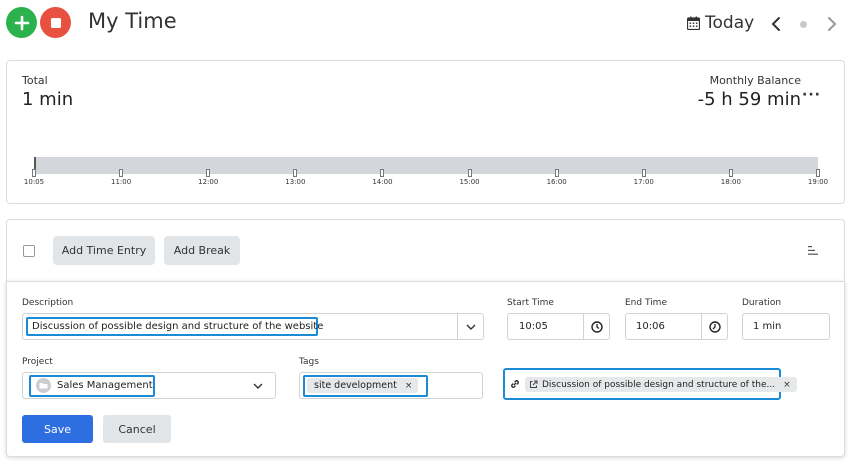  I want to click on save-button: Save, so click(57, 429).